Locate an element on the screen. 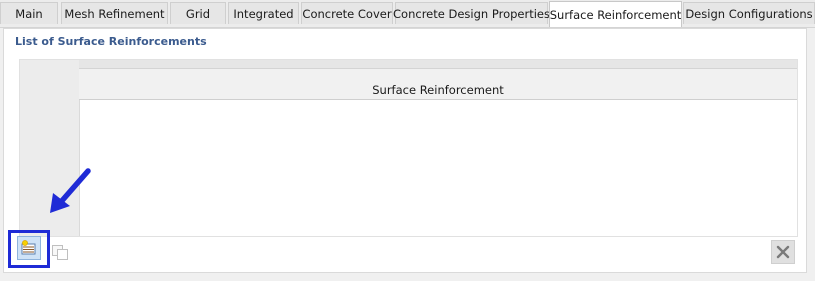 The width and height of the screenshot is (815, 281). tab-label: Surface Reinforcement is located at coordinates (615, 14).